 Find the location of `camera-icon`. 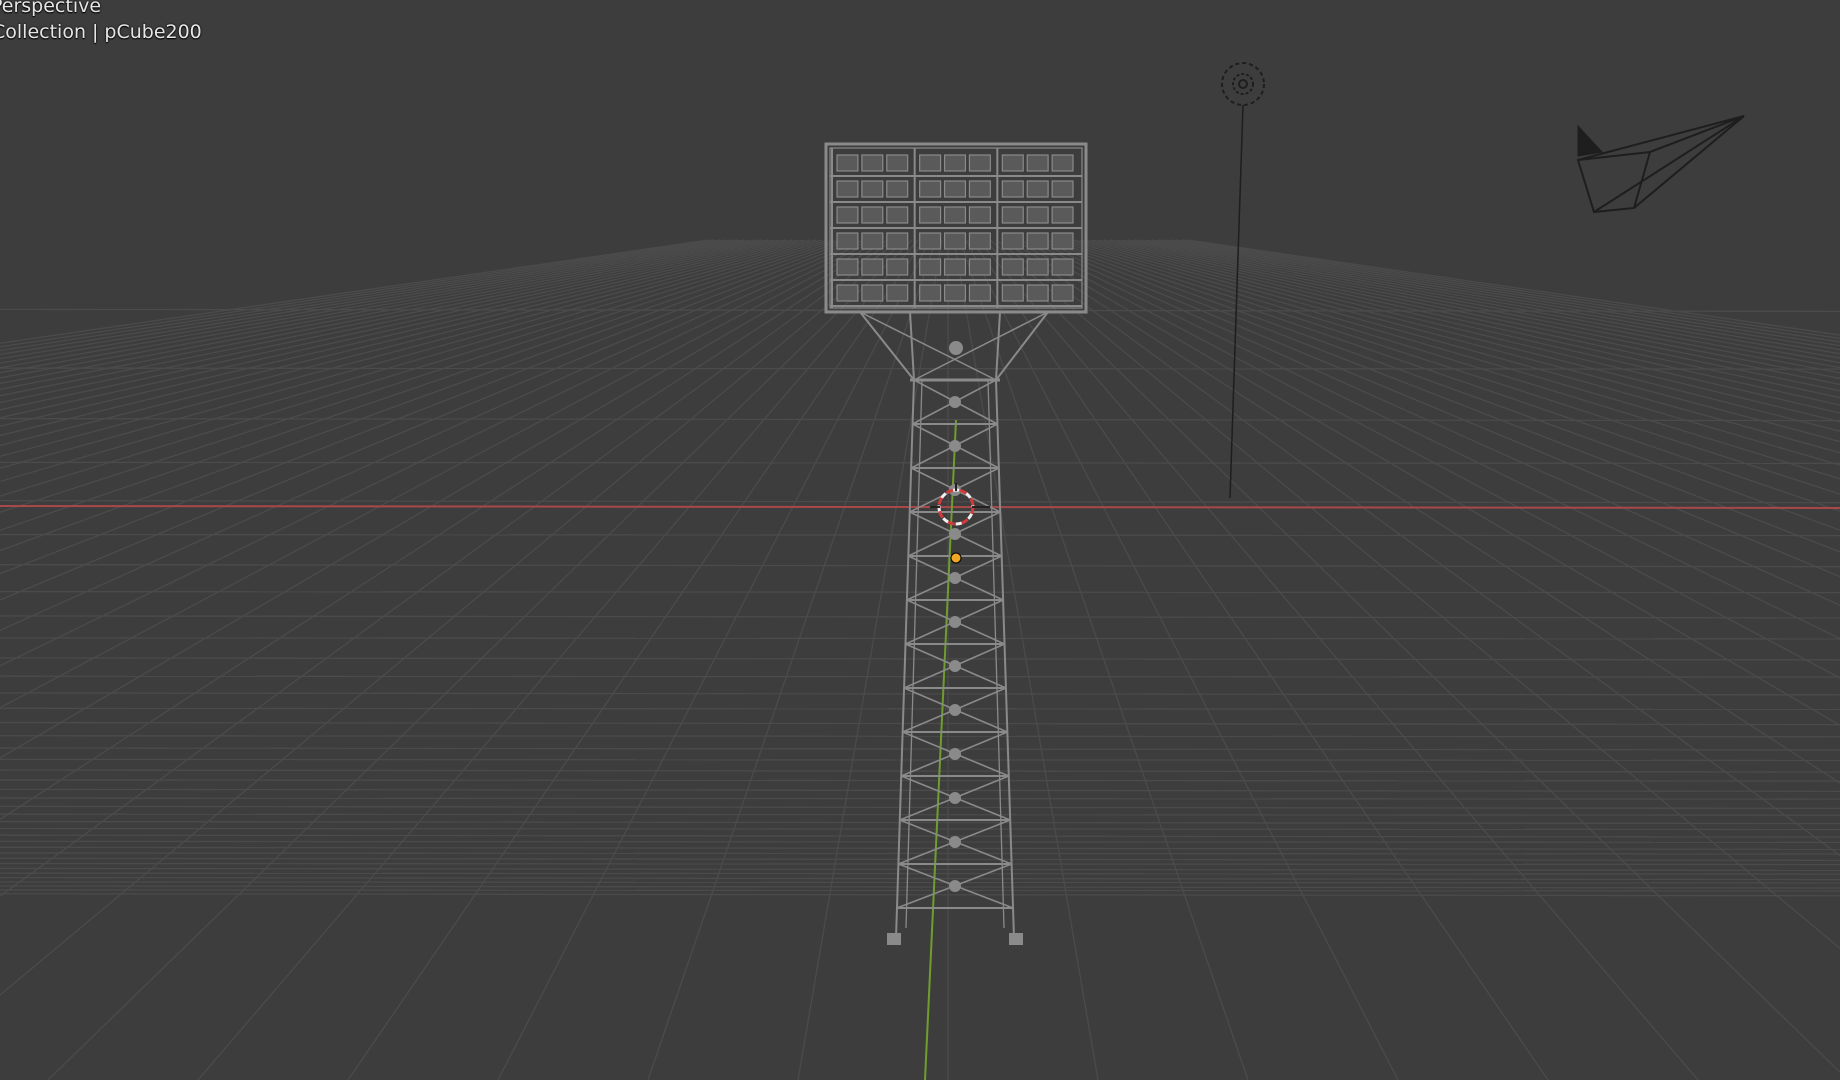

camera-icon is located at coordinates (1660, 164).